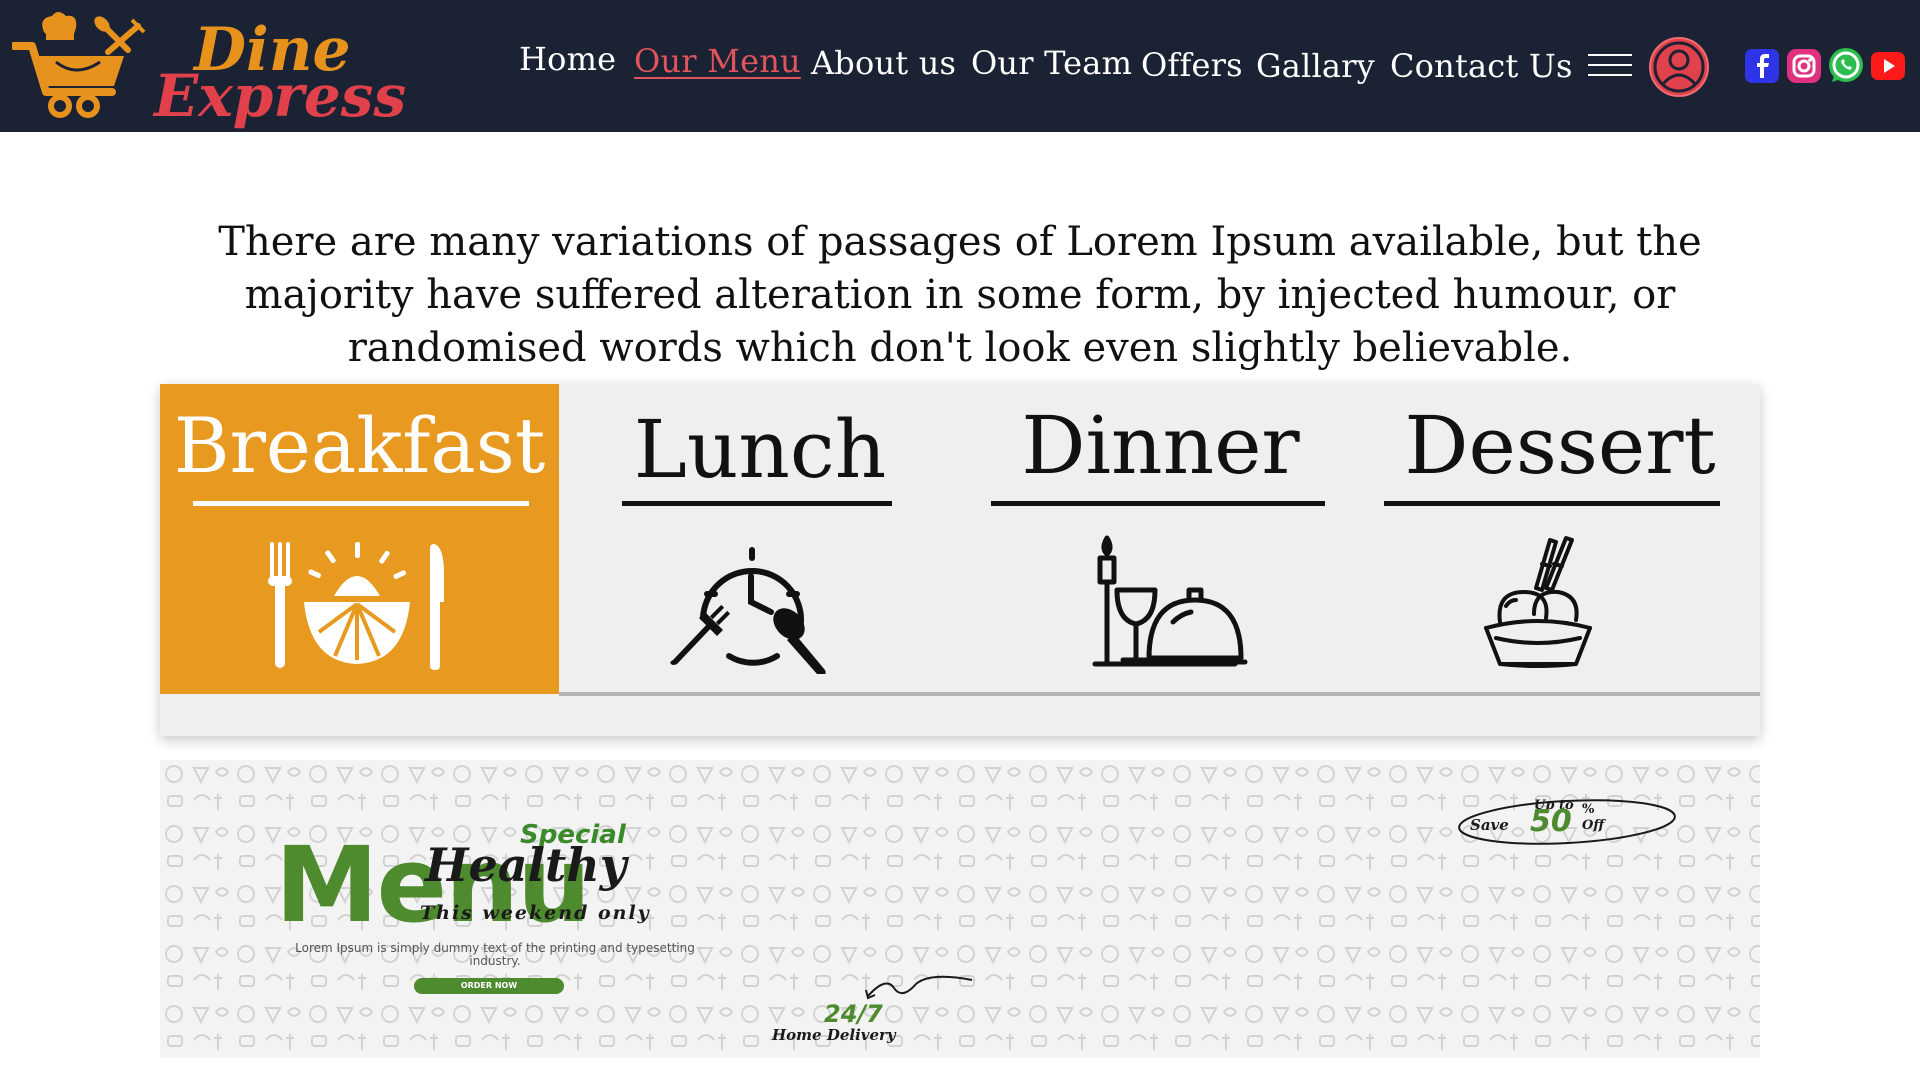 The height and width of the screenshot is (1080, 1920). What do you see at coordinates (1160, 445) in the screenshot?
I see `tab-label: Dinner` at bounding box center [1160, 445].